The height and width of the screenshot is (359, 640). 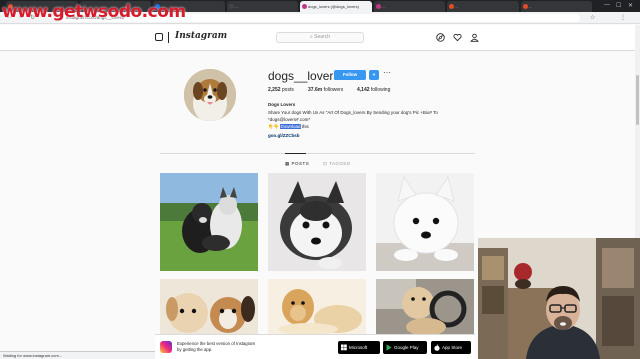 I want to click on apple-icon, so click(x=437, y=347).